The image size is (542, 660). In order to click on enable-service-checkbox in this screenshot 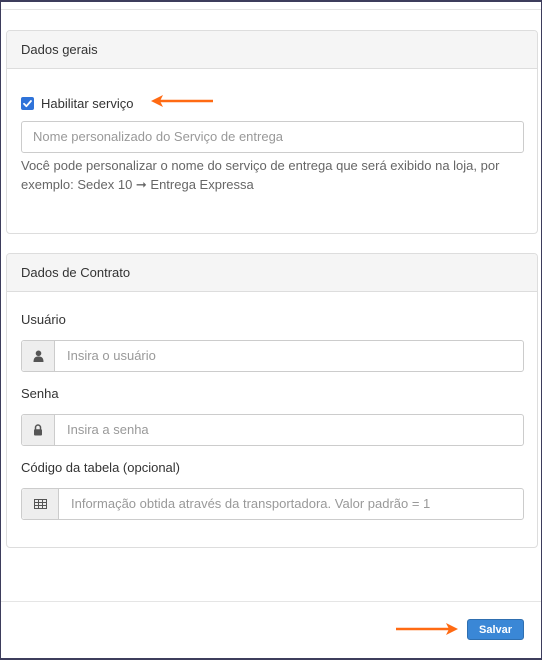, I will do `click(27, 103)`.